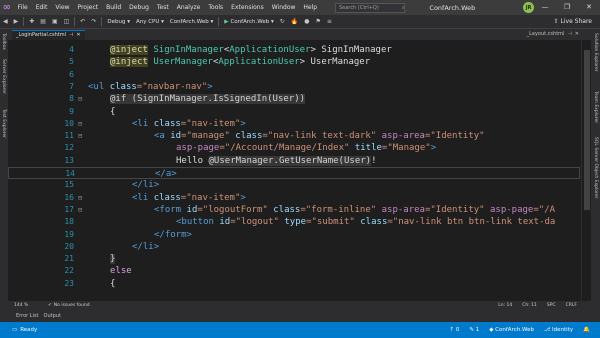 This screenshot has height=338, width=600. I want to click on code-line: 10 ⊟ <li class="nav-item">, so click(294, 124).